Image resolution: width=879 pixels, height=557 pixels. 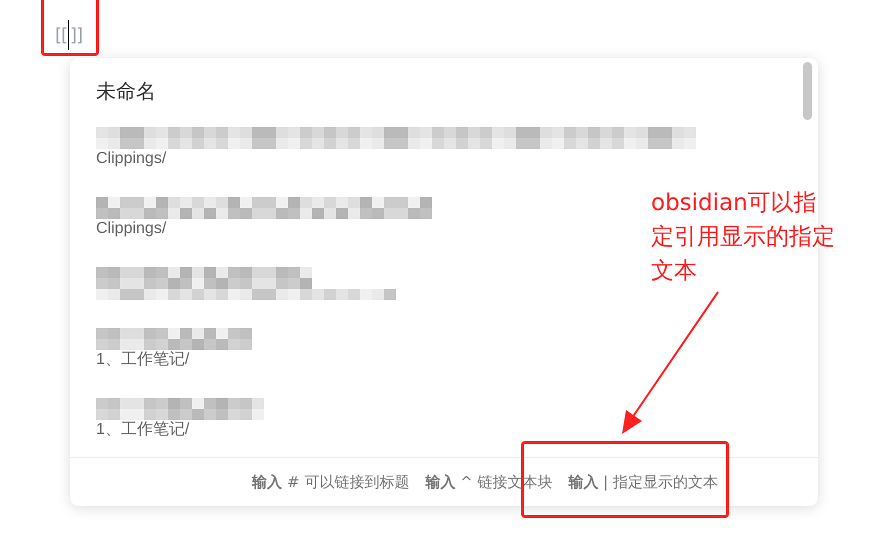 What do you see at coordinates (643, 482) in the screenshot?
I see `instruction-hint: 输入 | 指定显示的文本` at bounding box center [643, 482].